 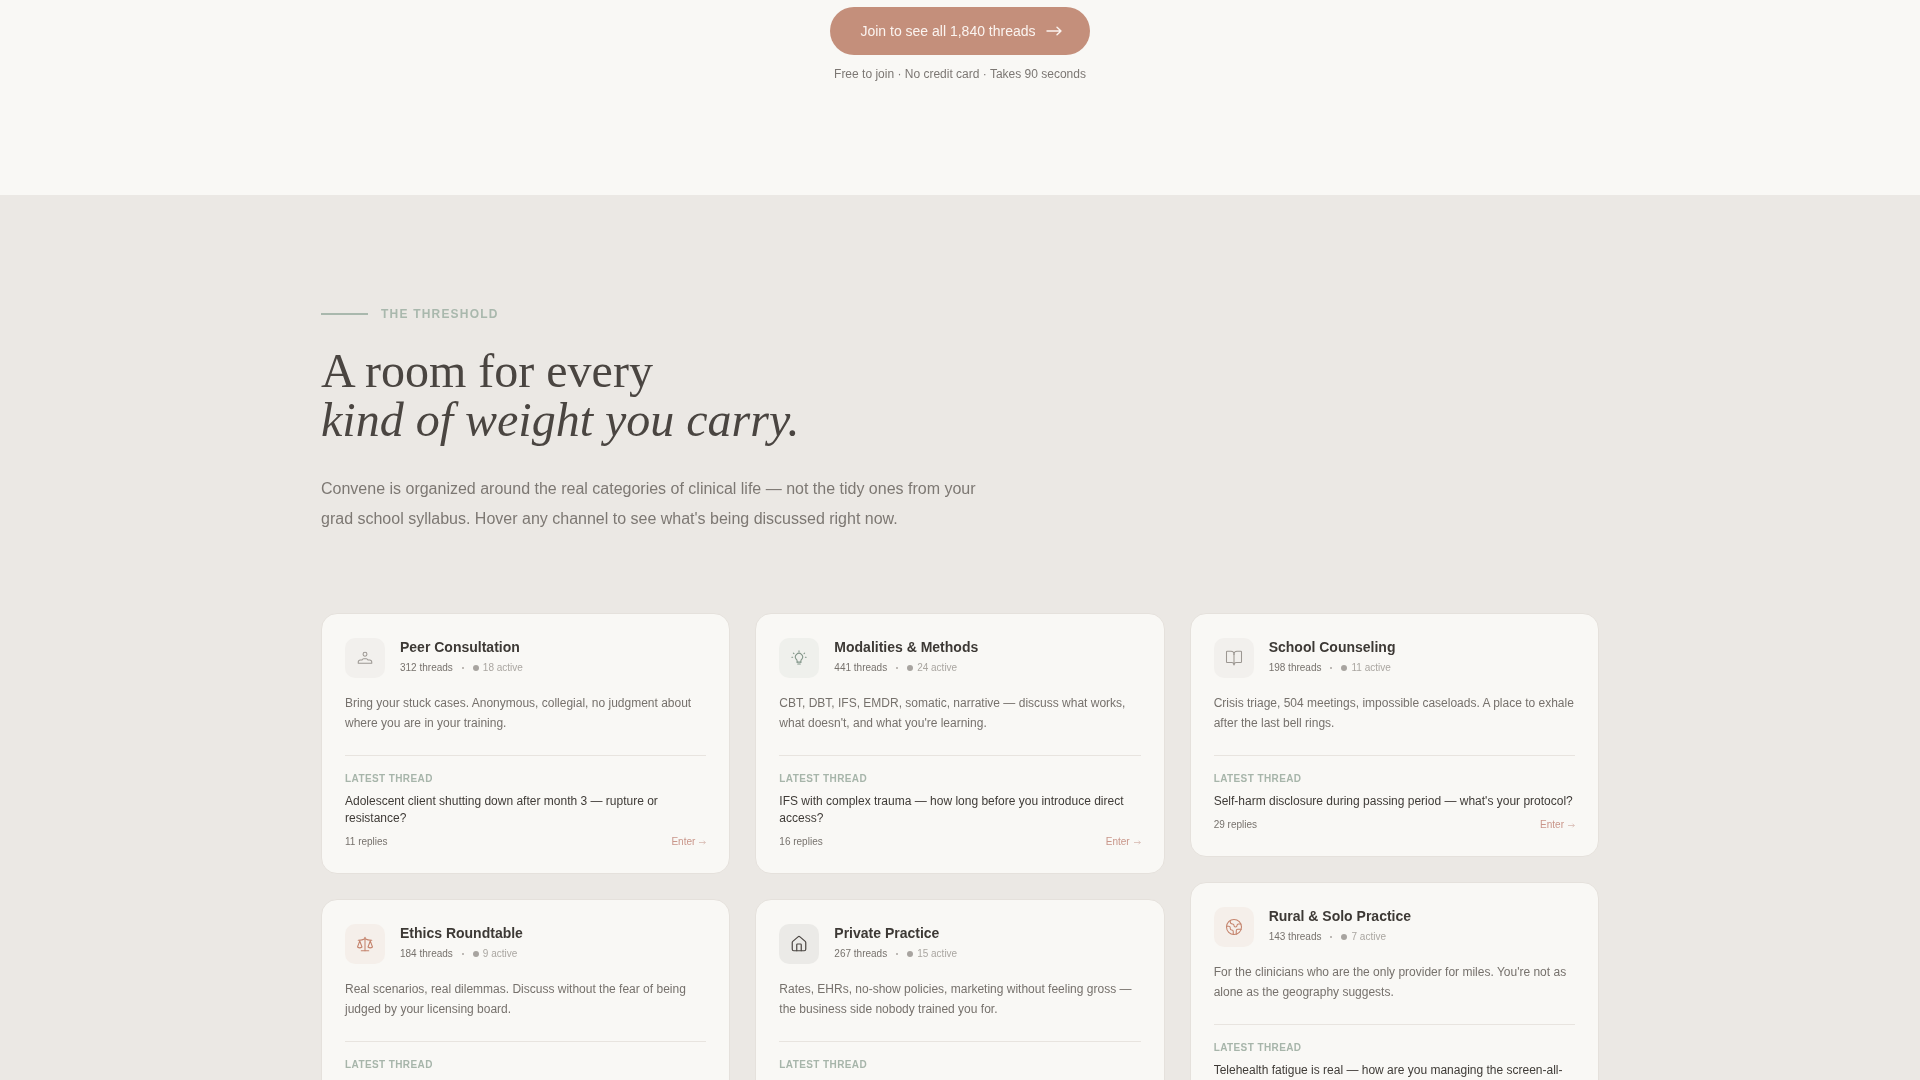 What do you see at coordinates (365, 658) in the screenshot?
I see `person-icon` at bounding box center [365, 658].